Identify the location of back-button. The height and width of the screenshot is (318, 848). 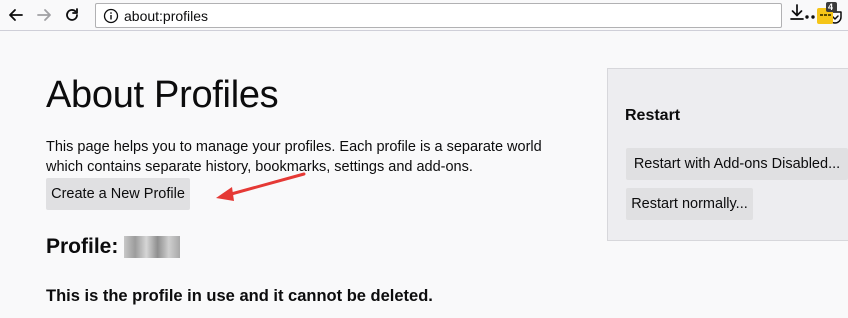
(16, 15).